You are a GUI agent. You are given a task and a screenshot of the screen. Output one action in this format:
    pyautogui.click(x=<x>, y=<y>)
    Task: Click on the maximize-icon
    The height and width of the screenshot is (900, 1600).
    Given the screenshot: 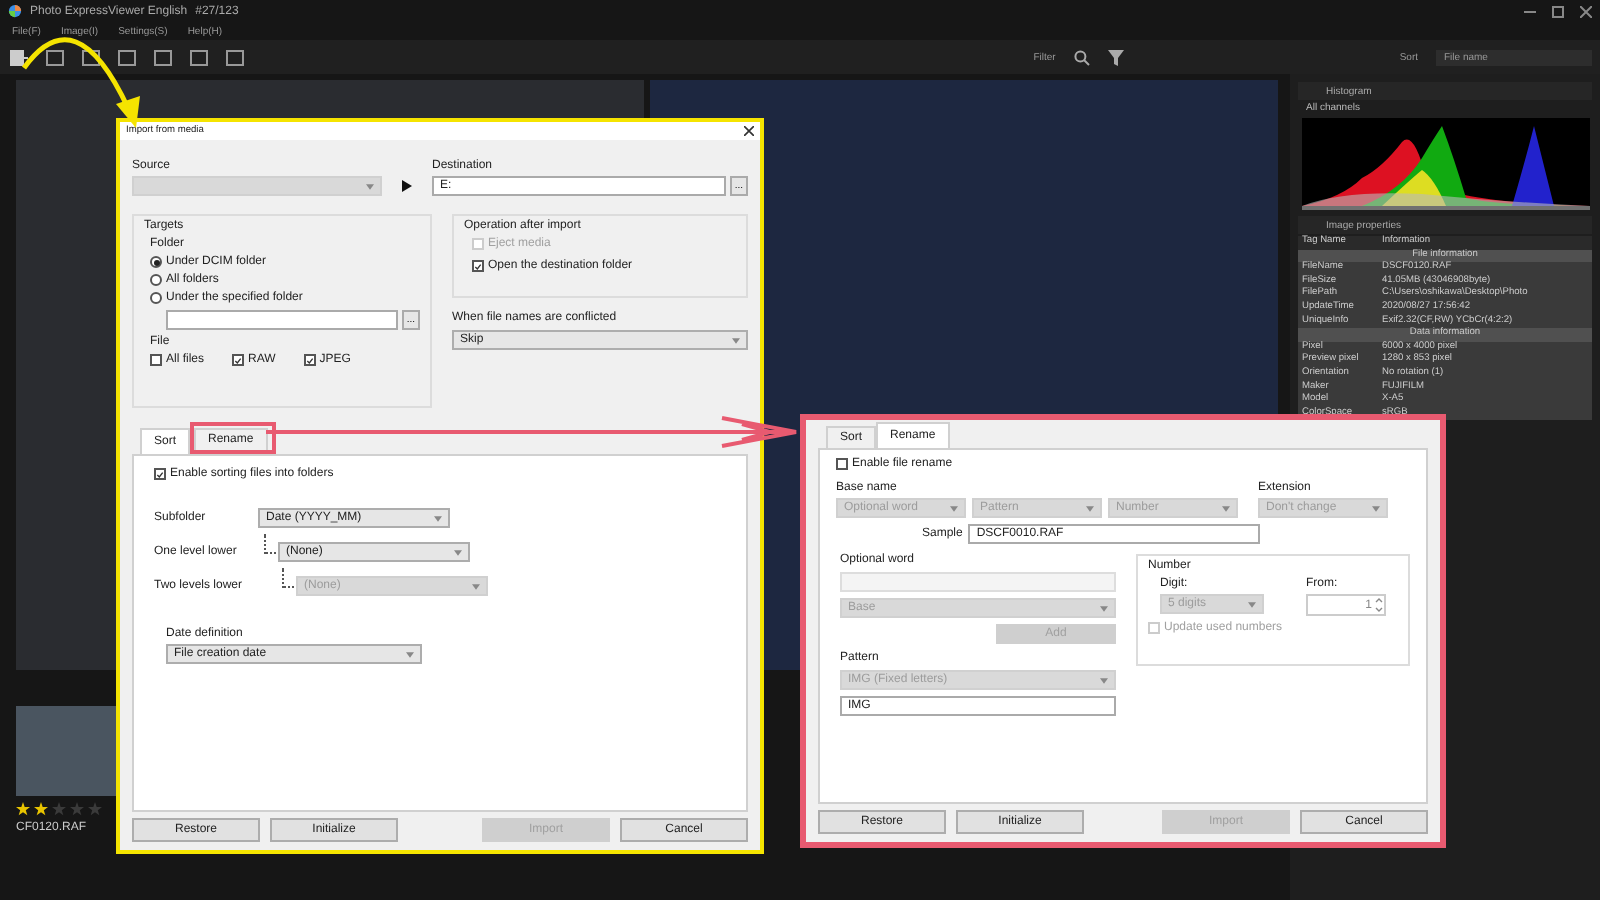 What is the action you would take?
    pyautogui.click(x=1558, y=11)
    